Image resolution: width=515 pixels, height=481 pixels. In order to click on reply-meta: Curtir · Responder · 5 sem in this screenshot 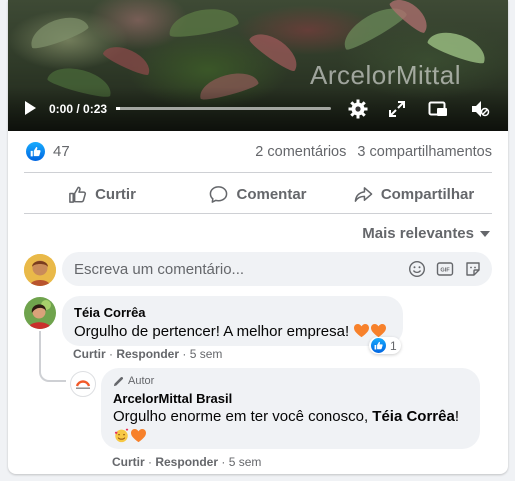, I will do `click(187, 462)`.